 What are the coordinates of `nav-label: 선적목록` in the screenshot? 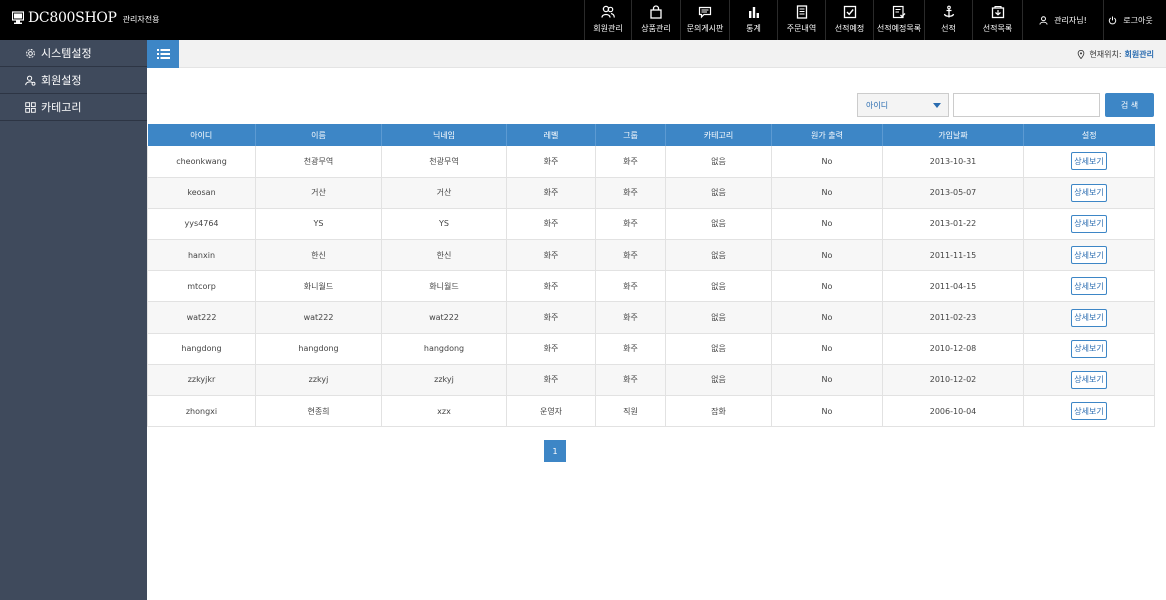 It's located at (997, 28).